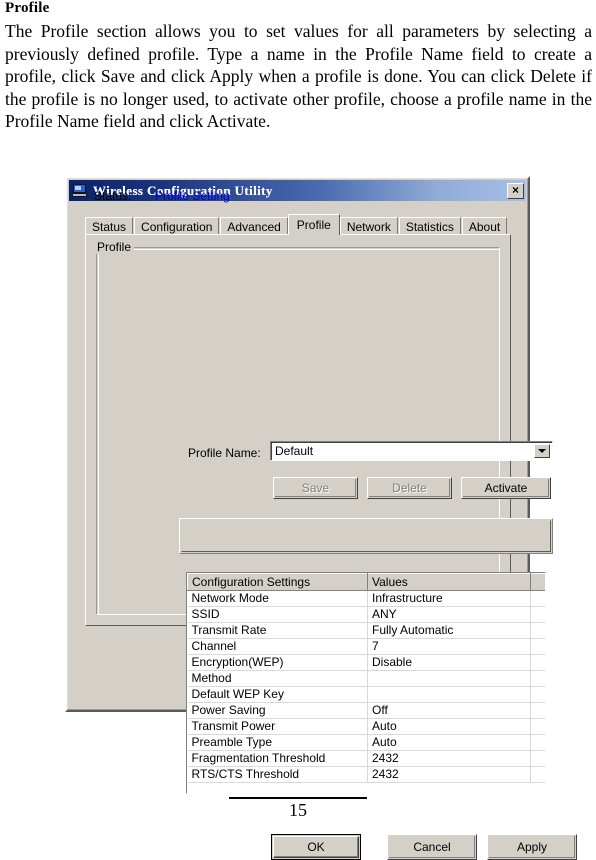  What do you see at coordinates (449, 614) in the screenshot?
I see `cell-value: ANY` at bounding box center [449, 614].